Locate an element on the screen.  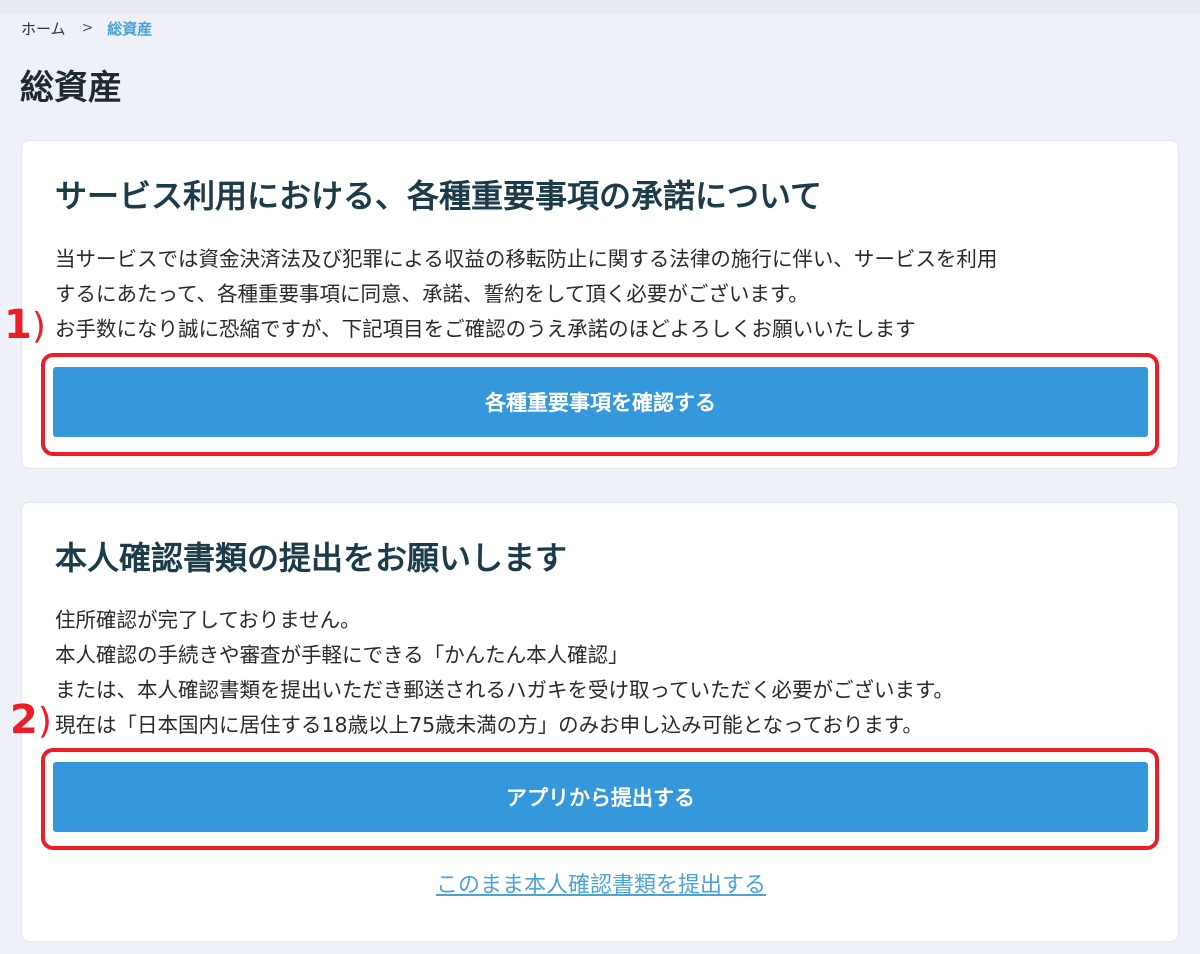
top-bar is located at coordinates (600, 7).